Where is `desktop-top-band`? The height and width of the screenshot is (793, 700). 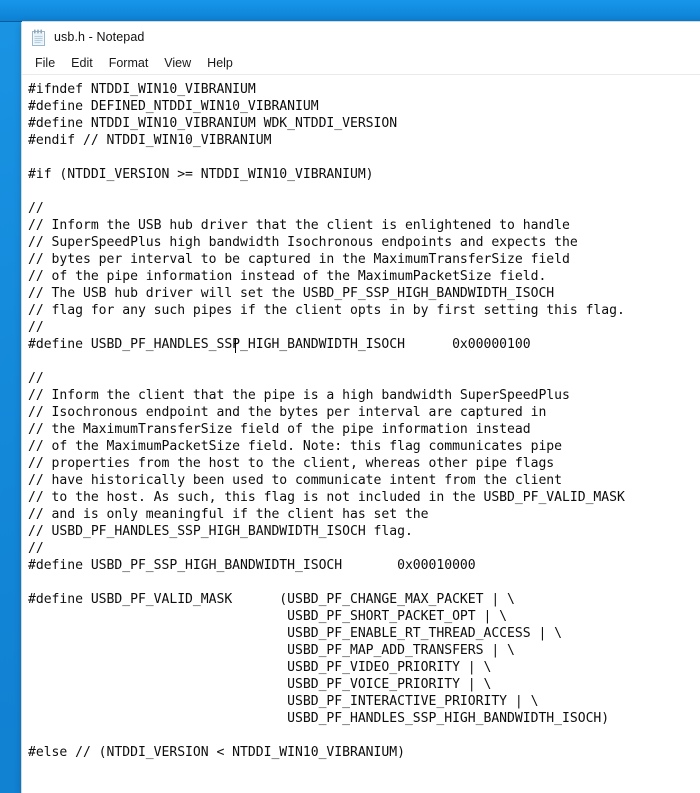 desktop-top-band is located at coordinates (350, 11).